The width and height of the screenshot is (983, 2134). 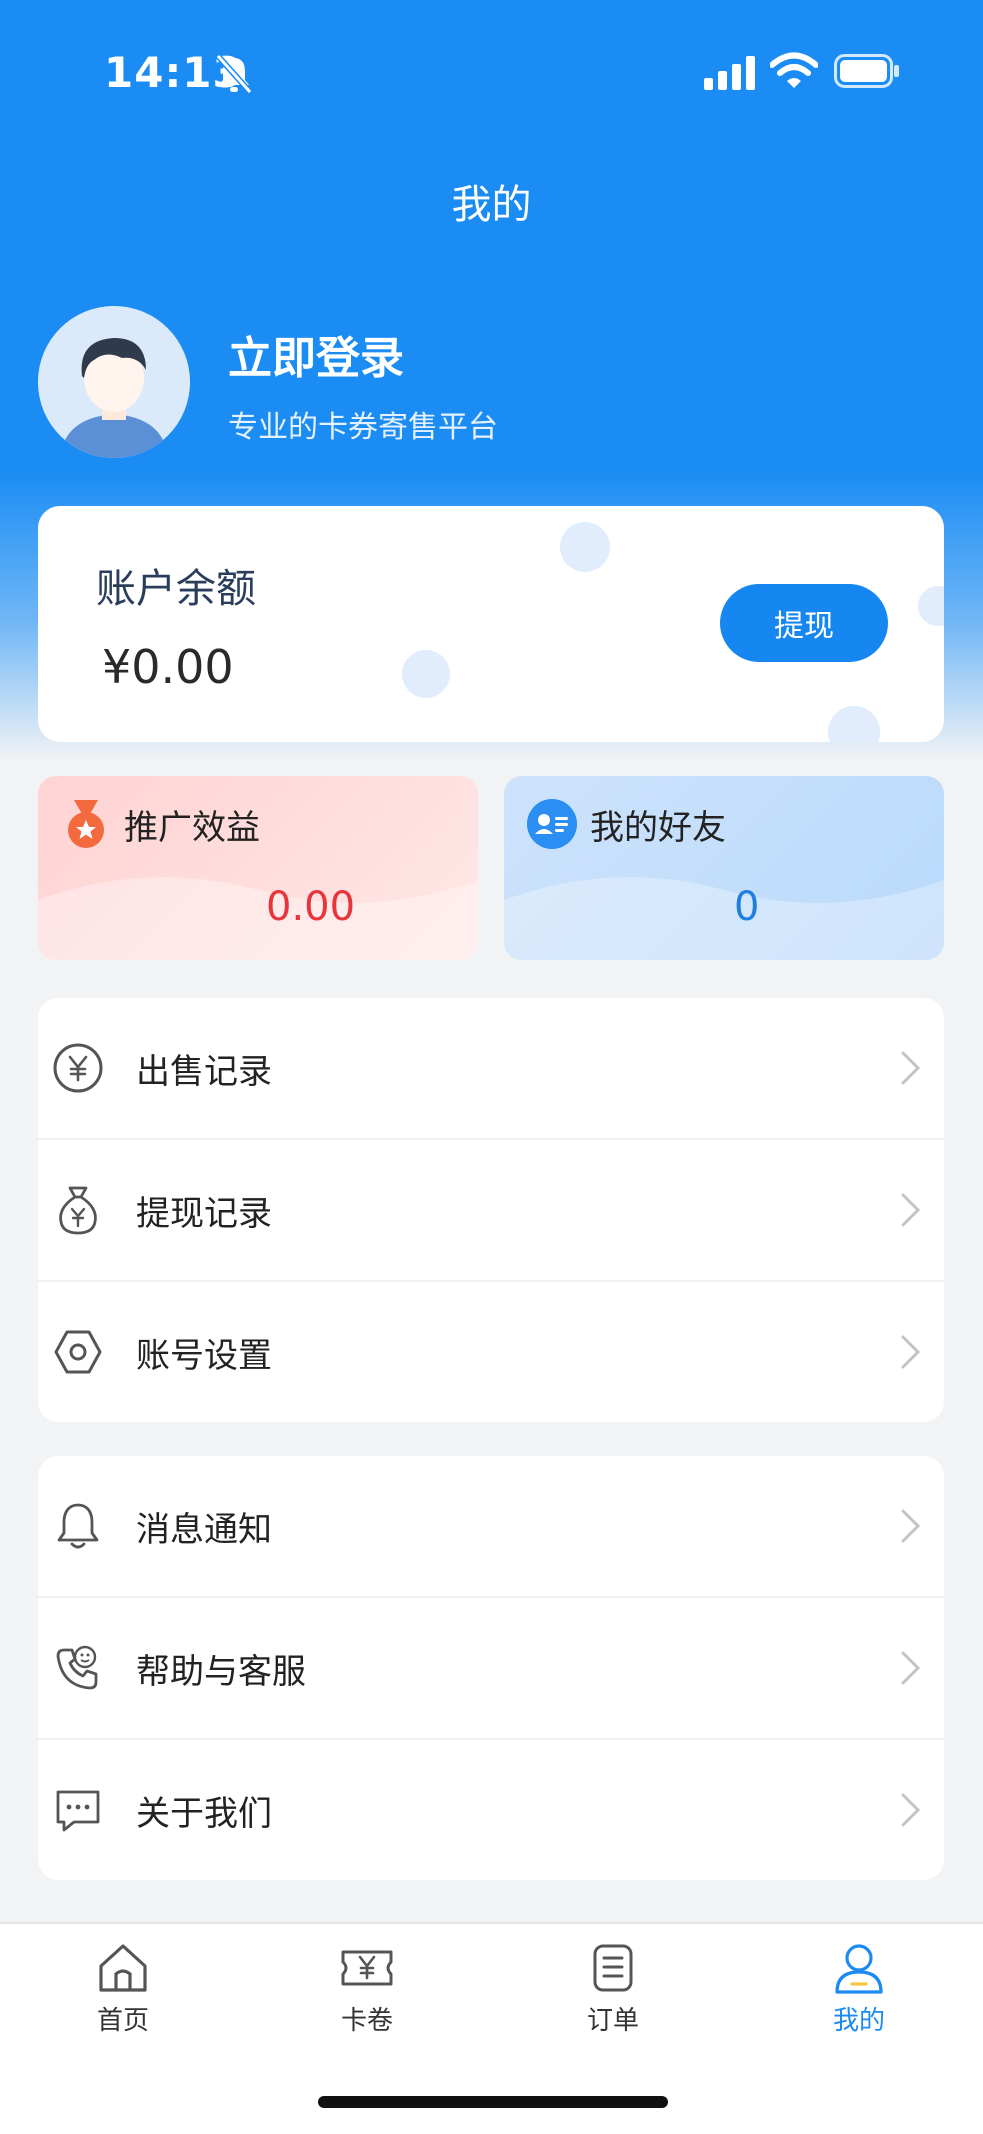 What do you see at coordinates (493, 2102) in the screenshot?
I see `home-indicator` at bounding box center [493, 2102].